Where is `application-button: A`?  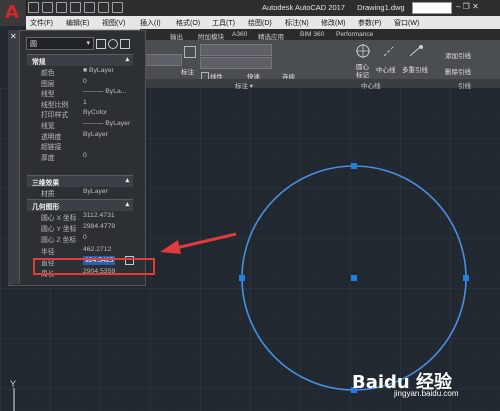
application-button: A is located at coordinates (13, 13).